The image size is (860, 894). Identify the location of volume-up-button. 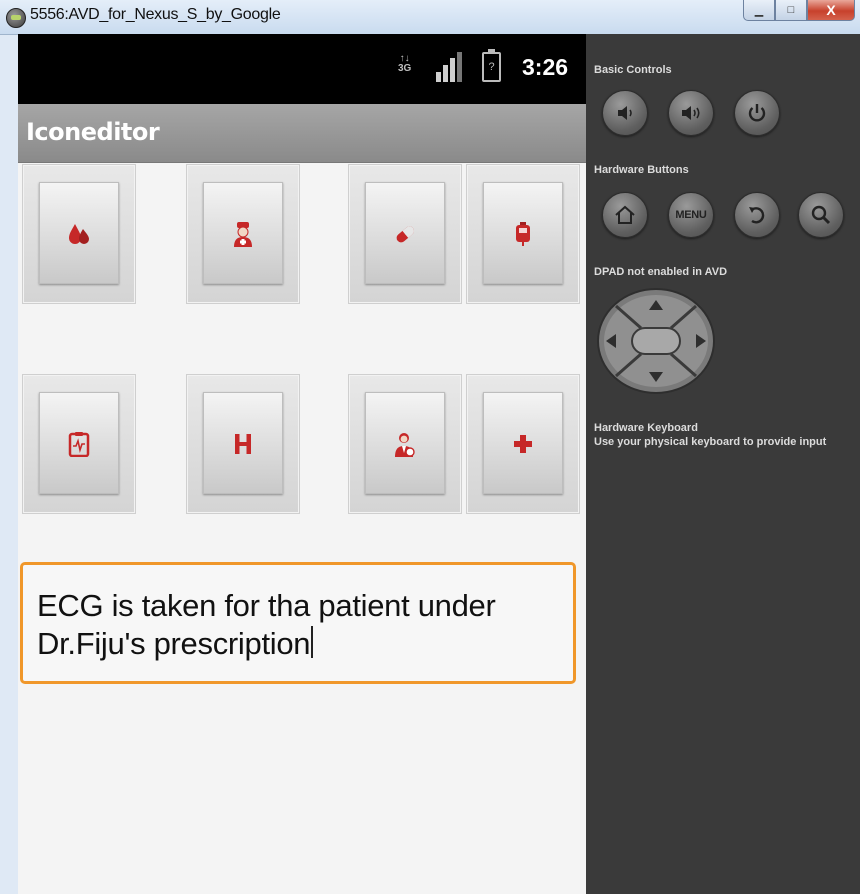
(691, 113).